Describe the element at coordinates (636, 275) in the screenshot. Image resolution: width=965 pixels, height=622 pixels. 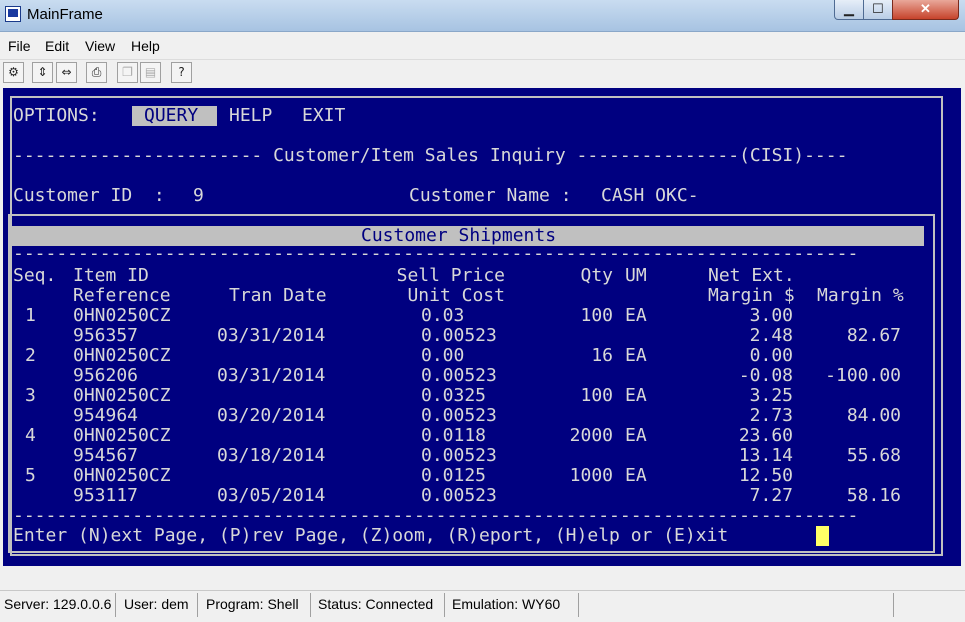
I see `header-um: UM` at that location.